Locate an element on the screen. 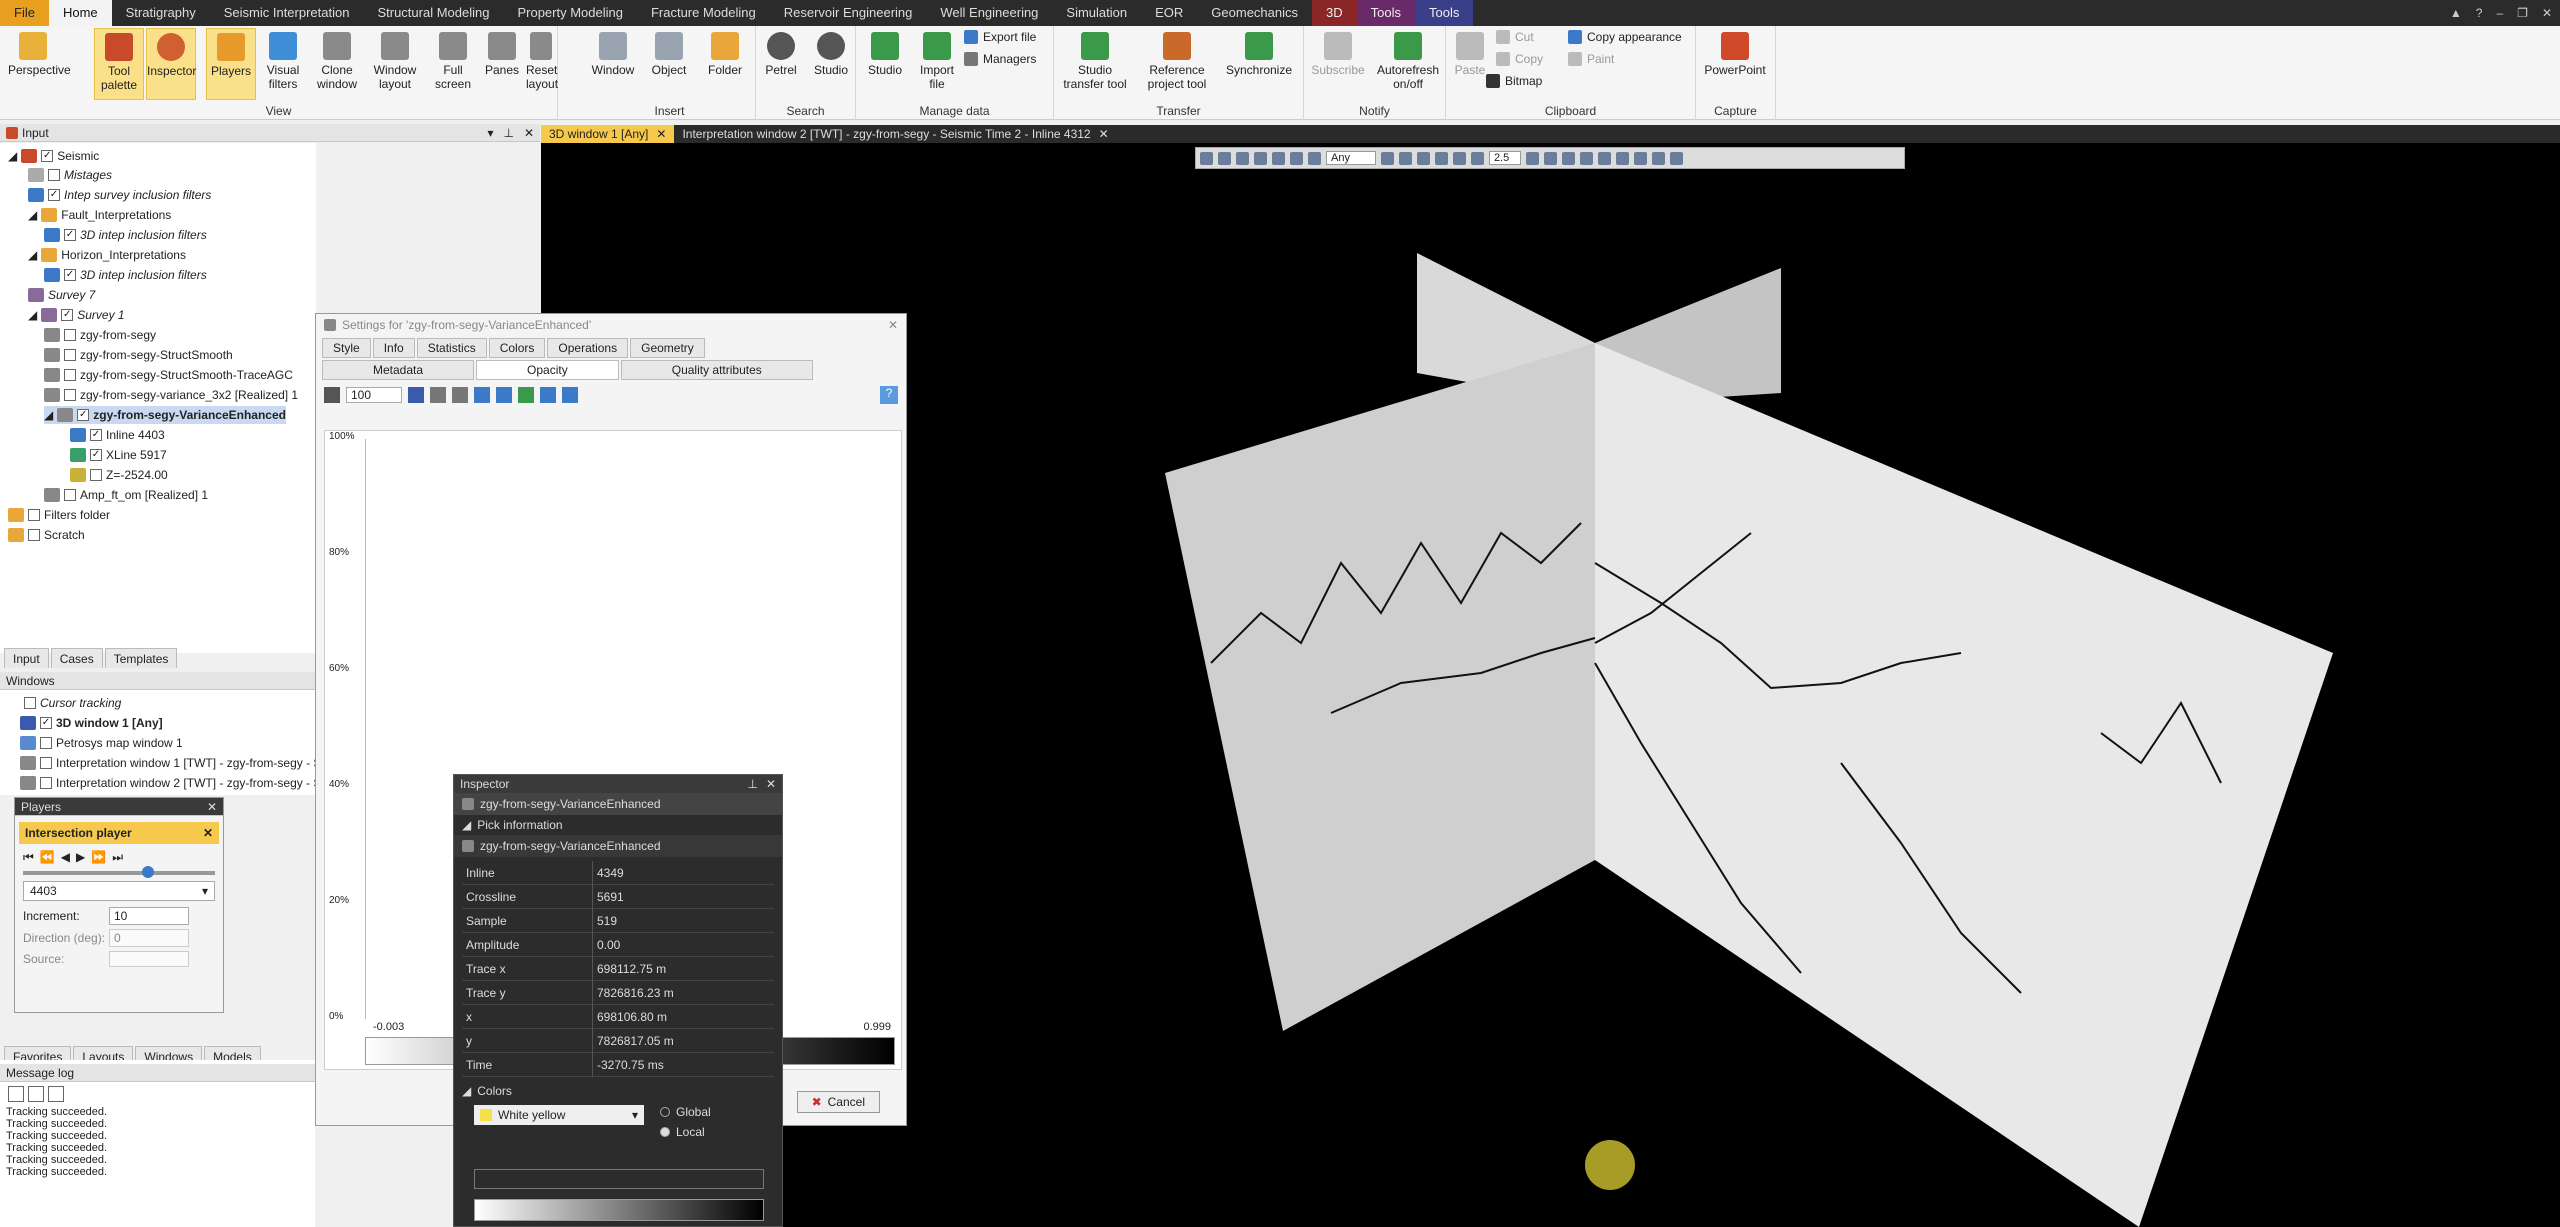 The image size is (2560, 1227). menu-eor: EOR is located at coordinates (1169, 13).